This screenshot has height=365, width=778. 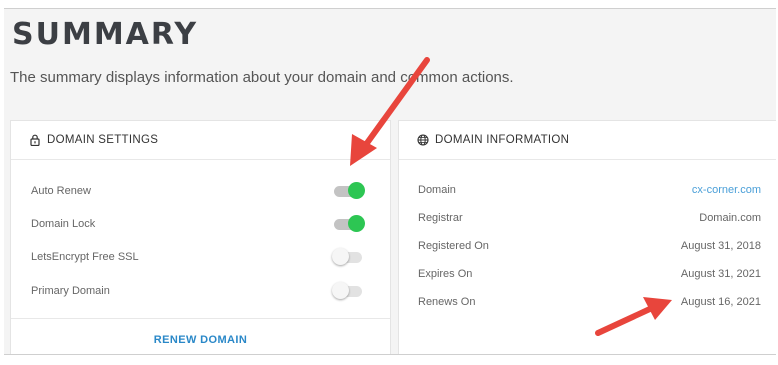 What do you see at coordinates (200, 340) in the screenshot?
I see `renew-domain-button: RENEW DOMAIN` at bounding box center [200, 340].